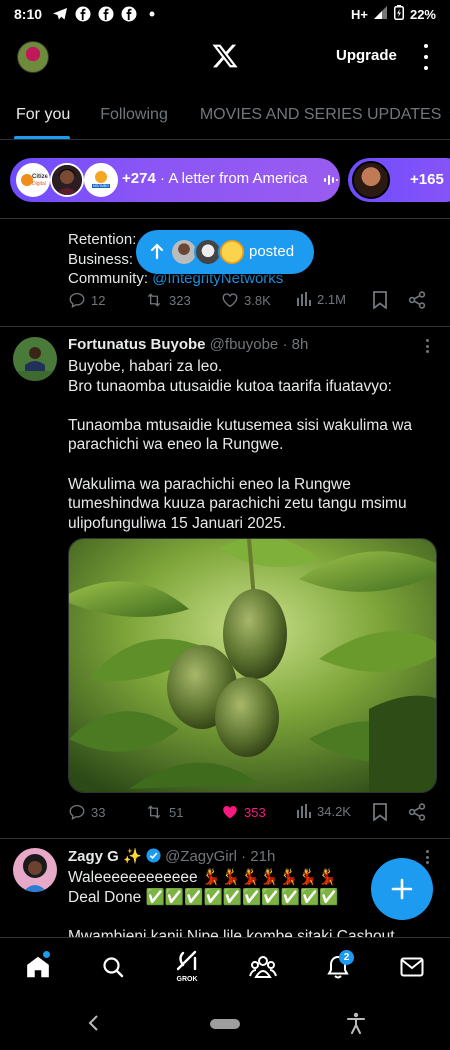 The width and height of the screenshot is (450, 1050). I want to click on space-host-avatar: MSOMBO, so click(101, 180).